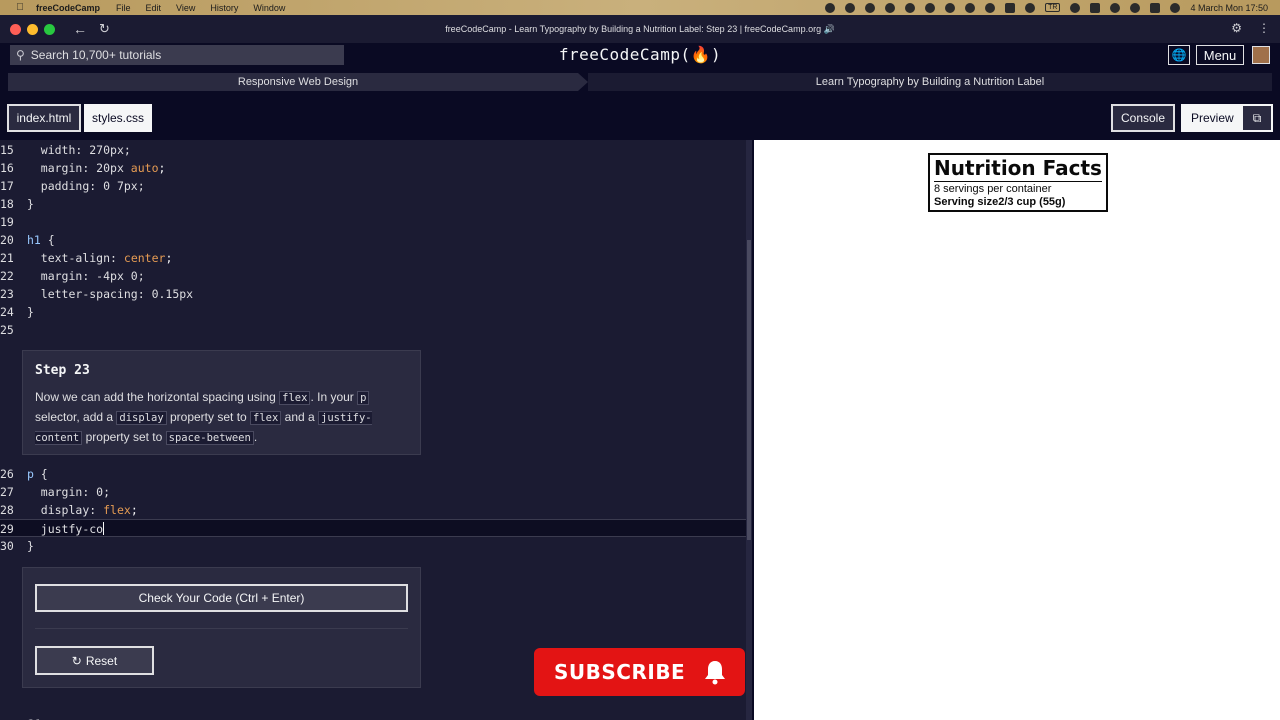 This screenshot has width=1280, height=720. Describe the element at coordinates (7, 186) in the screenshot. I see `line-number: 17` at that location.